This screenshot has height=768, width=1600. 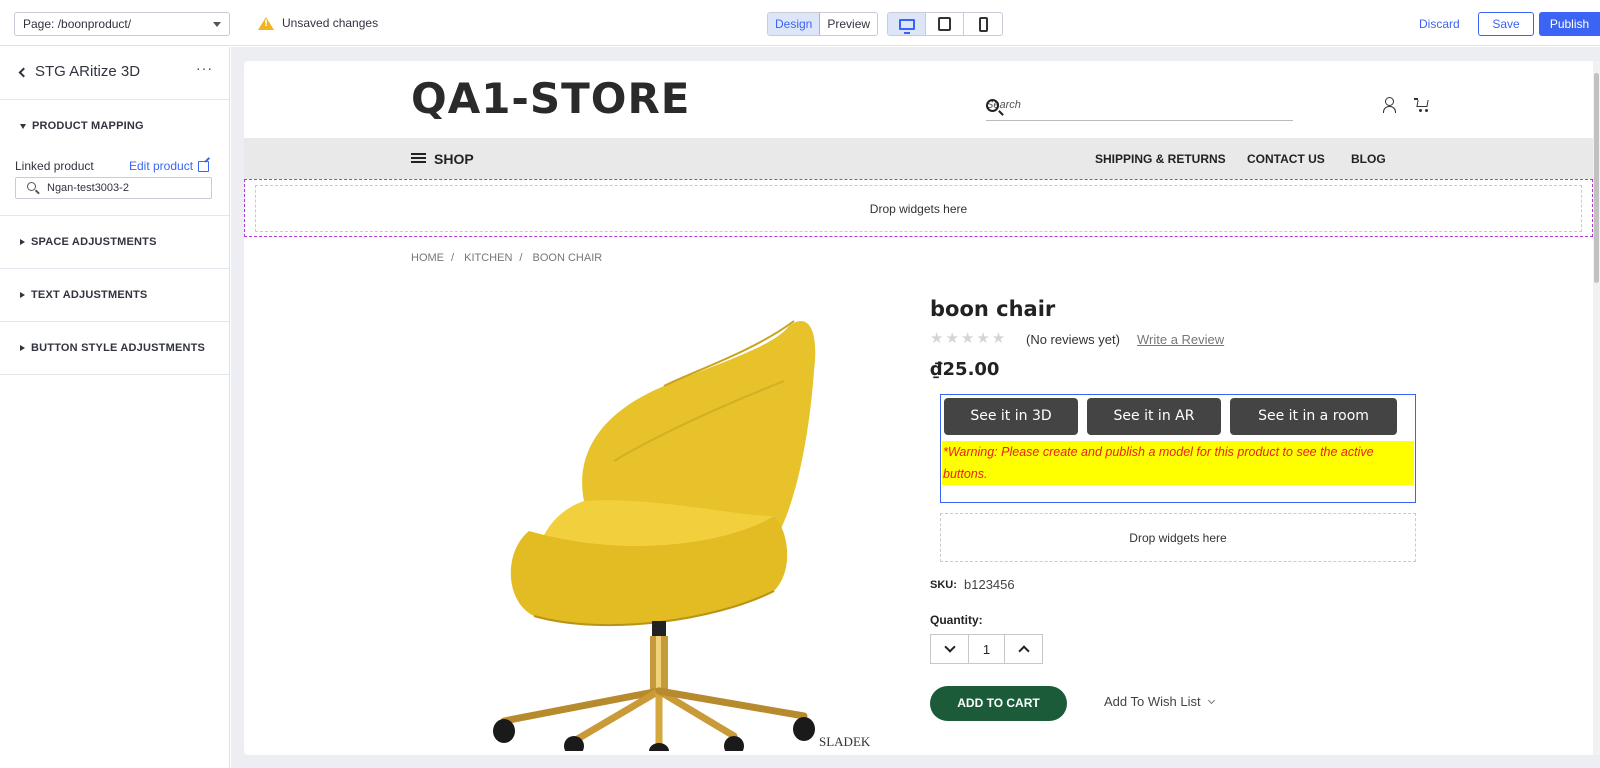 I want to click on chevron-up-icon, so click(x=1023, y=651).